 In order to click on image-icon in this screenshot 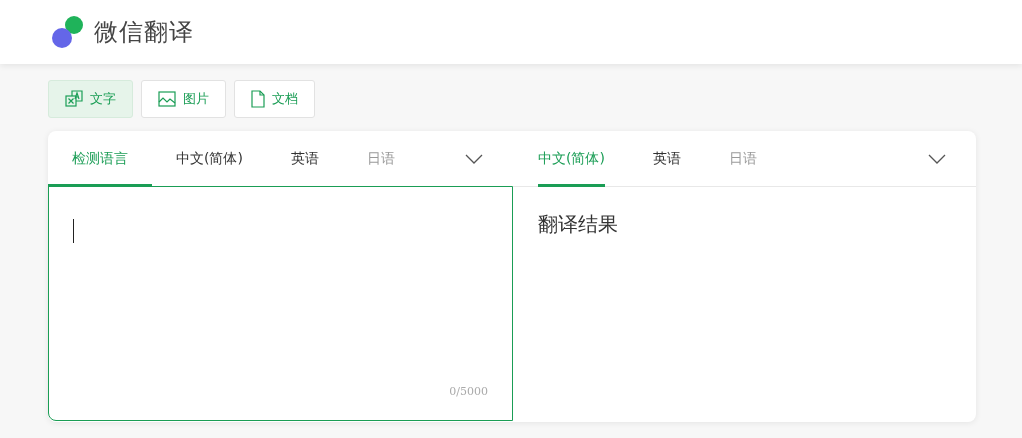, I will do `click(167, 99)`.